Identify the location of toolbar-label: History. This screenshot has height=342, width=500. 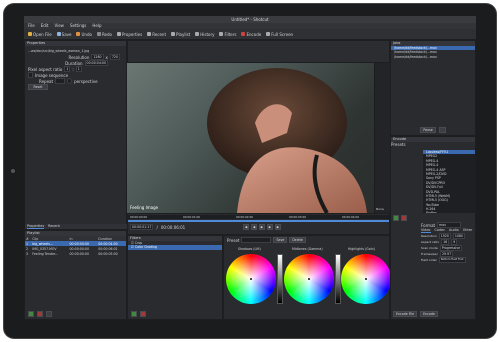
(207, 34).